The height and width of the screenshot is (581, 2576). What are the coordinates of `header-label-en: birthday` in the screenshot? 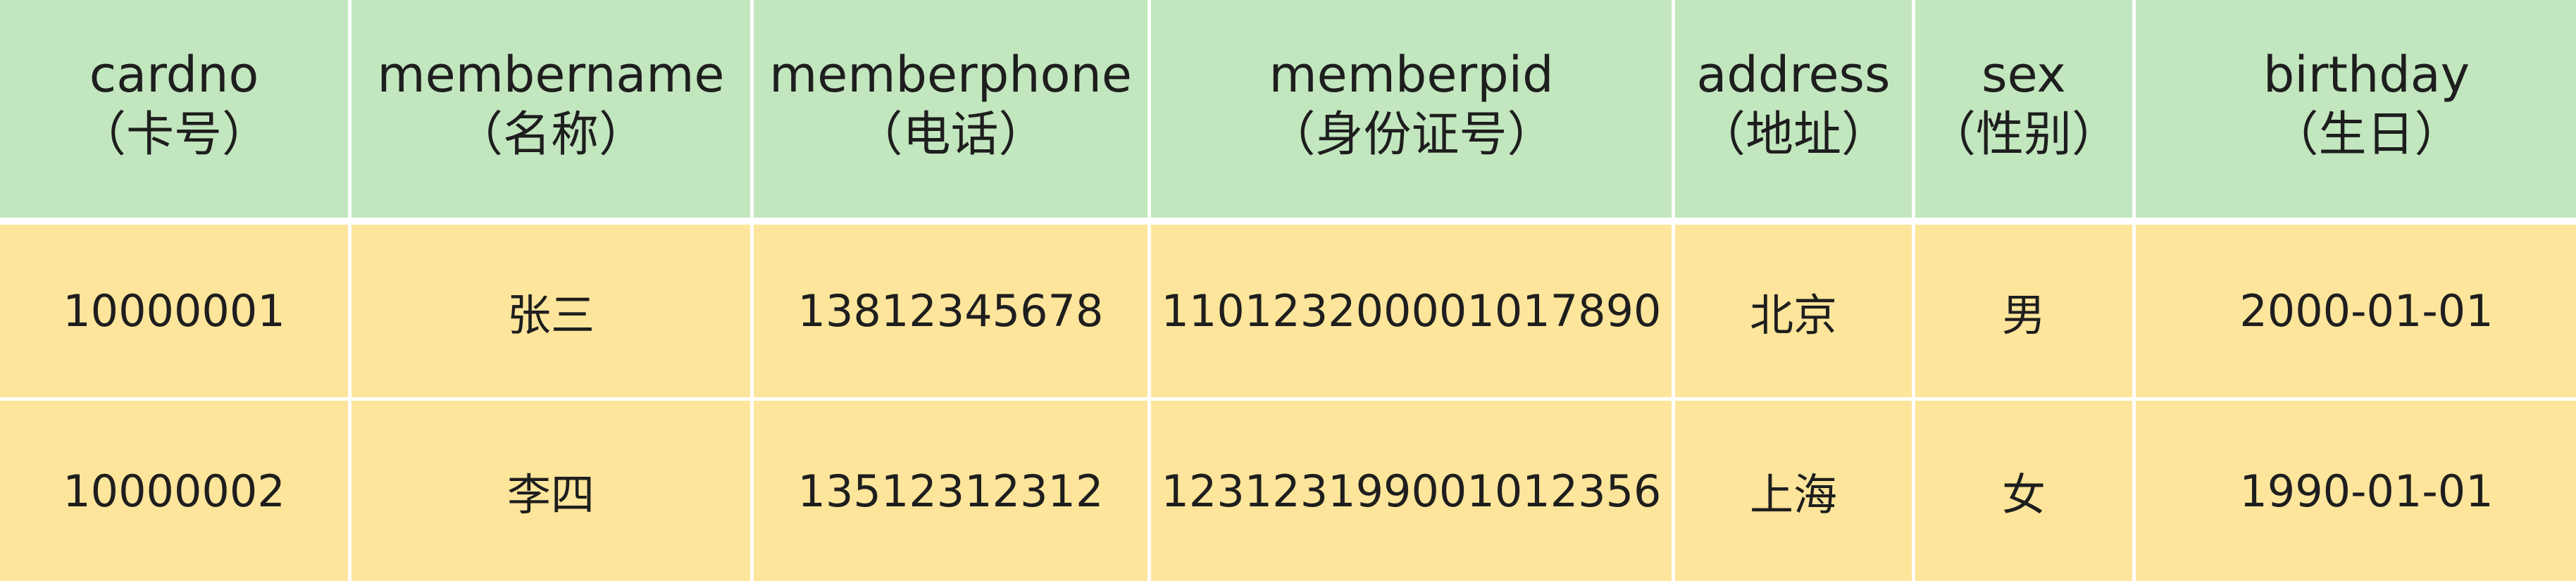 It's located at (2366, 74).